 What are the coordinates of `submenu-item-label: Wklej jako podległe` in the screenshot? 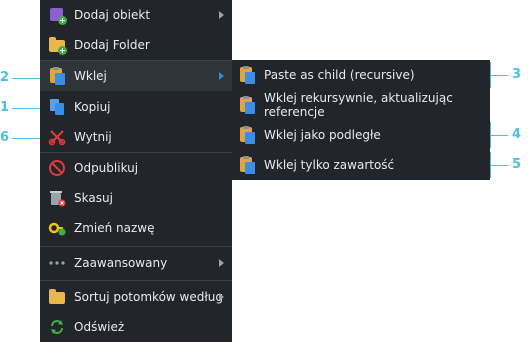 It's located at (322, 135).